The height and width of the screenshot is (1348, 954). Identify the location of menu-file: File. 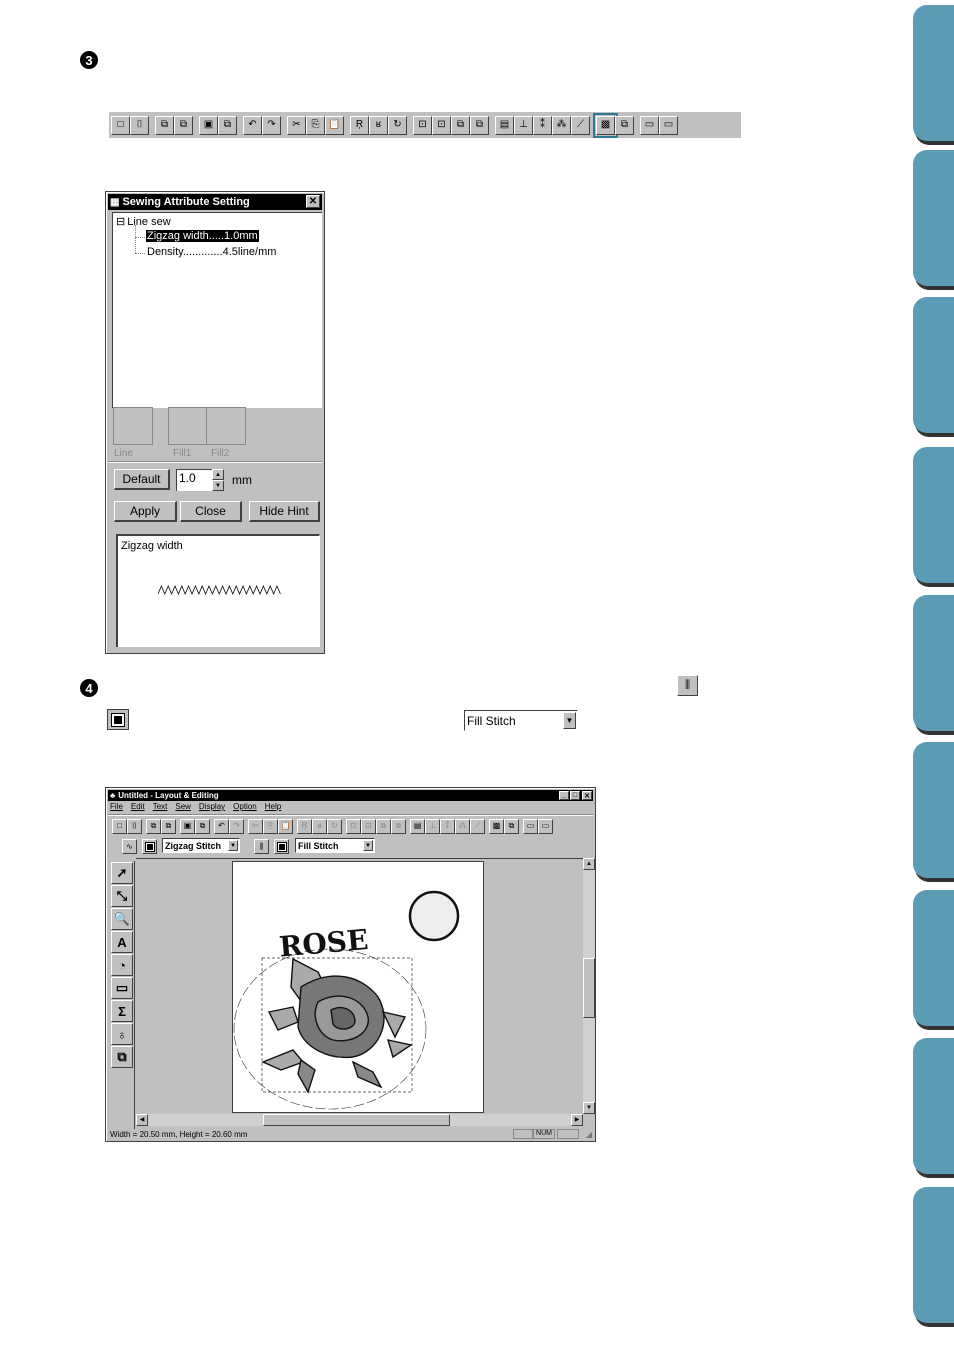
(116, 807).